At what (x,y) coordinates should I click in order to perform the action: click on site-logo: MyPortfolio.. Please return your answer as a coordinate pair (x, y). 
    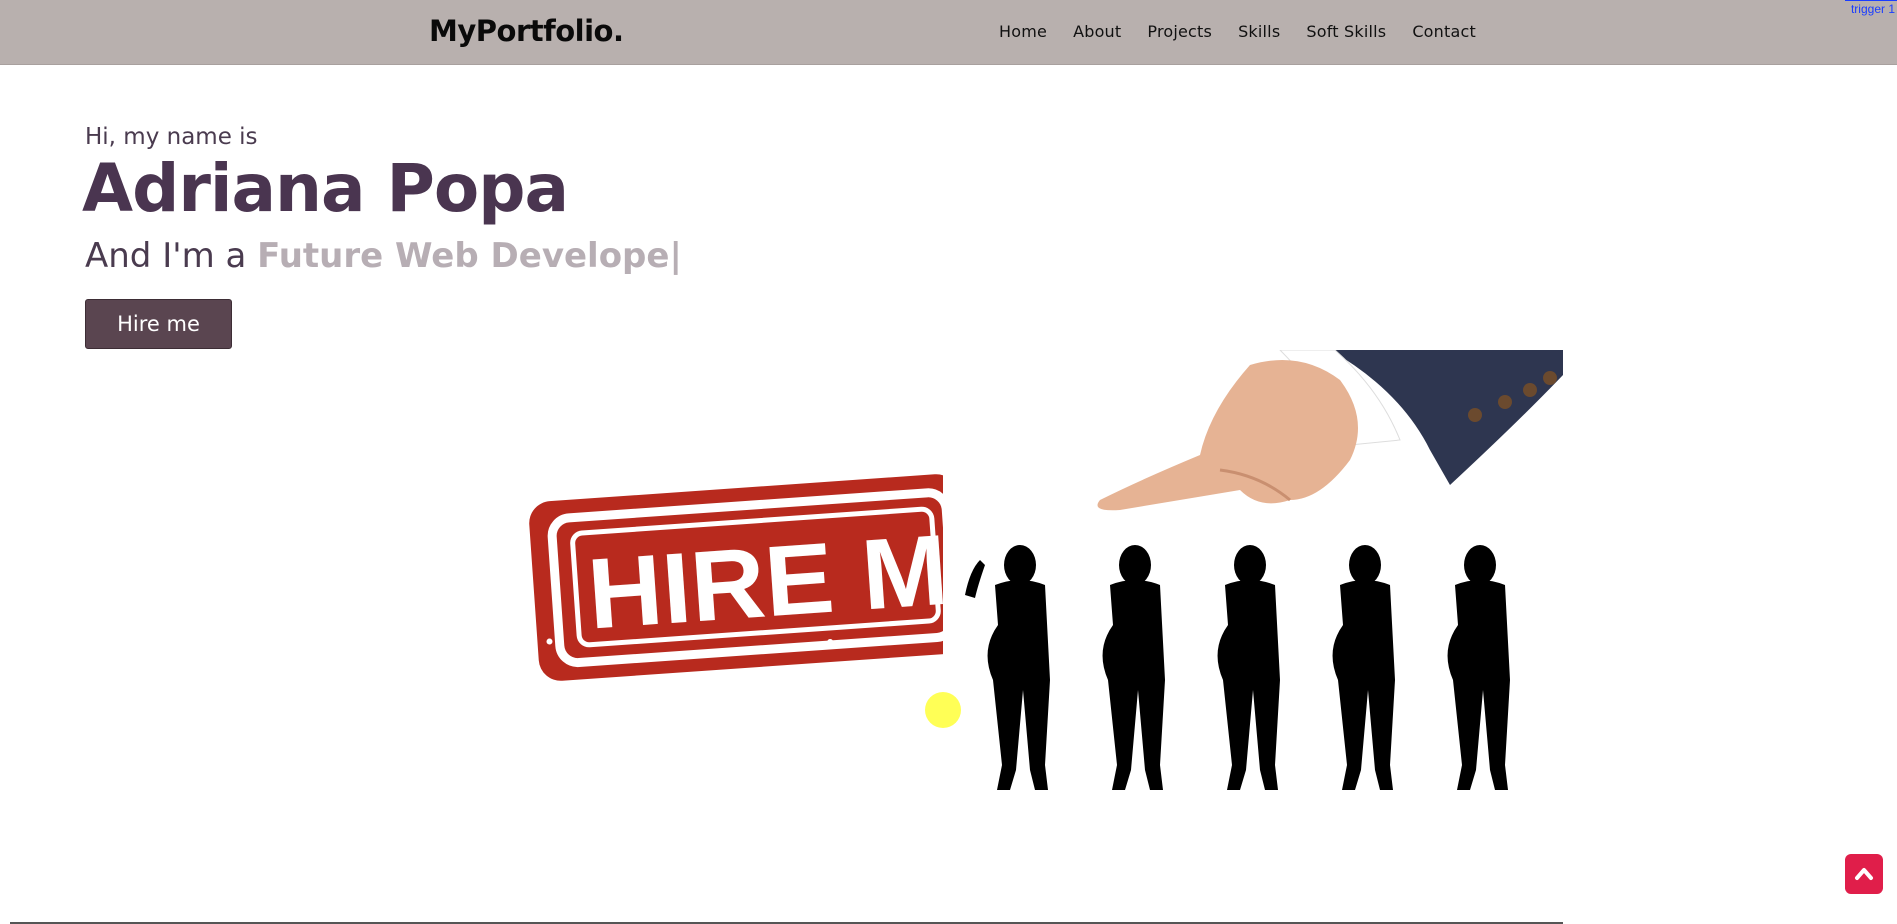
    Looking at the image, I should click on (526, 31).